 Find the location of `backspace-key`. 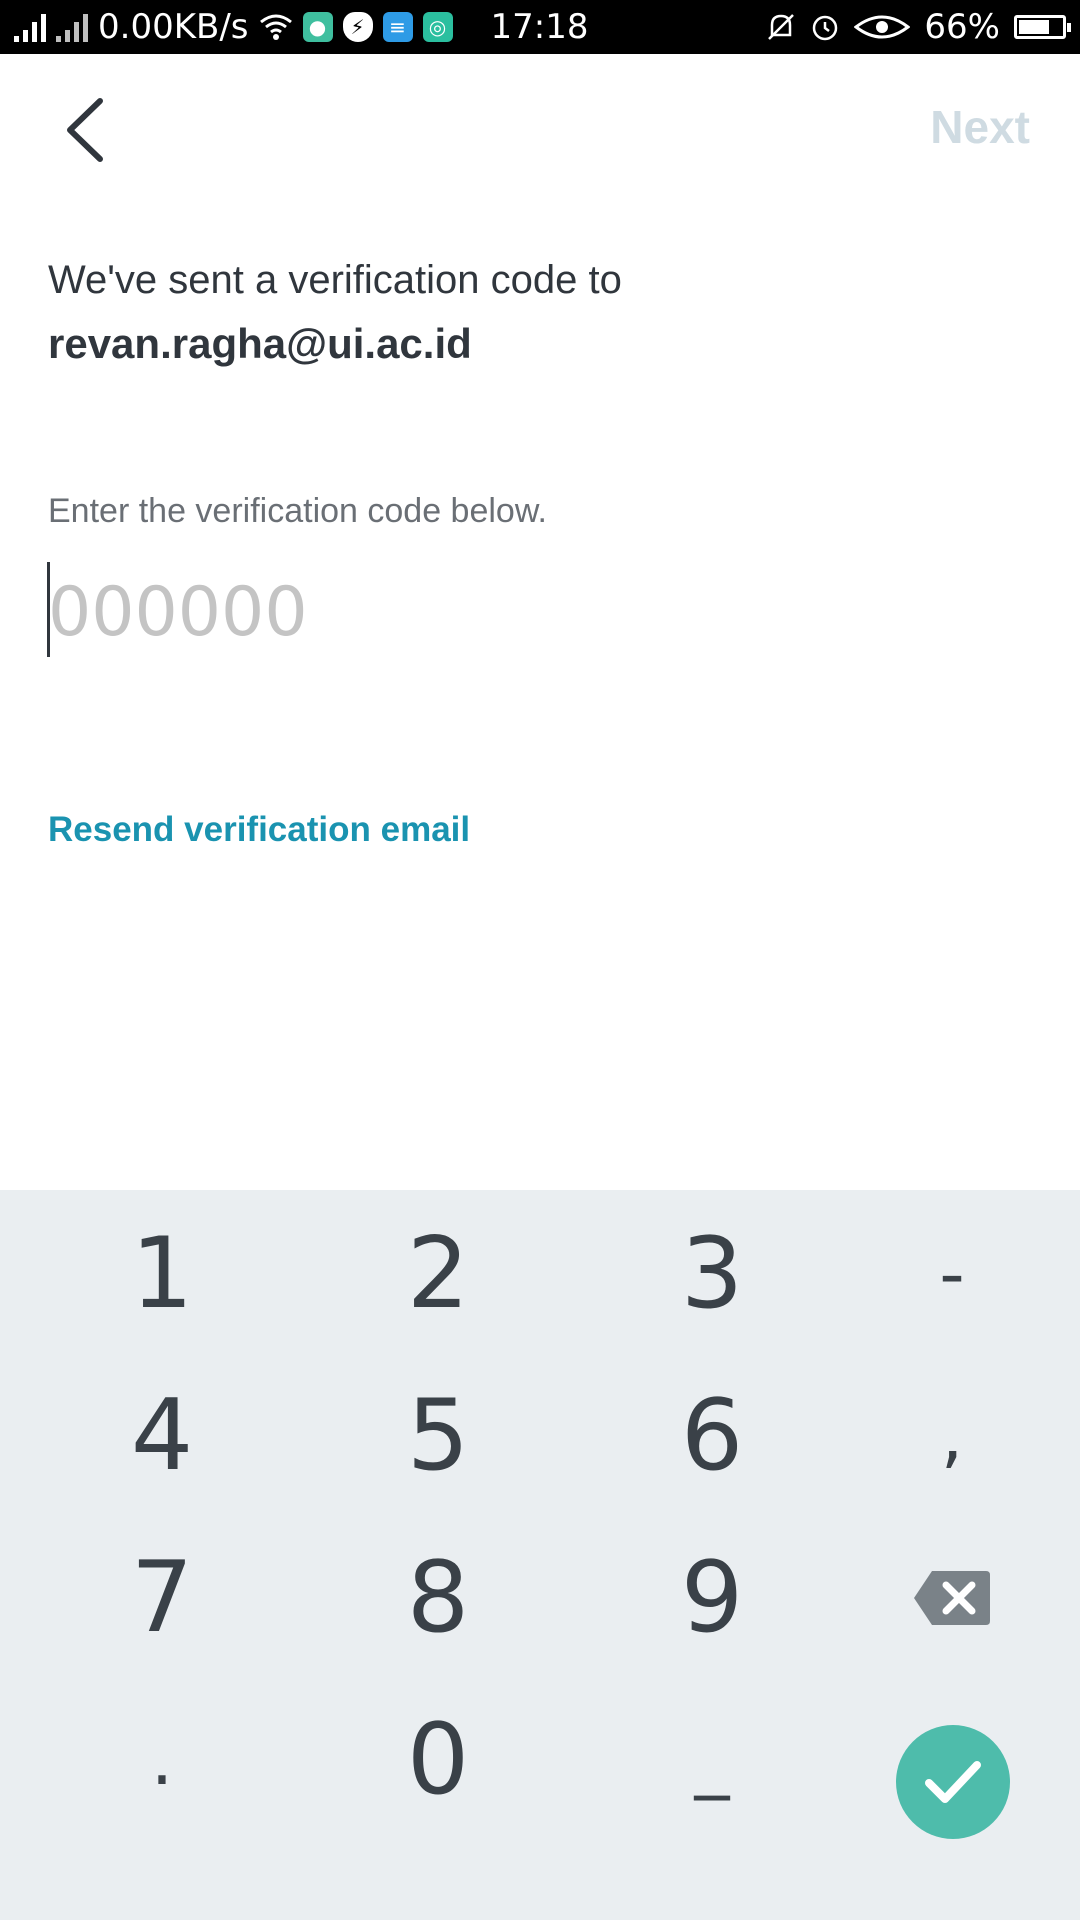

backspace-key is located at coordinates (952, 1598).